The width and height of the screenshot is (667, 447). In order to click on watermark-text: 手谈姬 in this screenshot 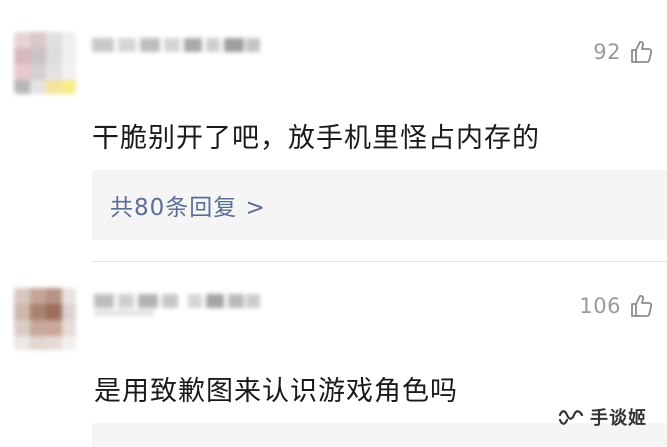, I will do `click(618, 418)`.